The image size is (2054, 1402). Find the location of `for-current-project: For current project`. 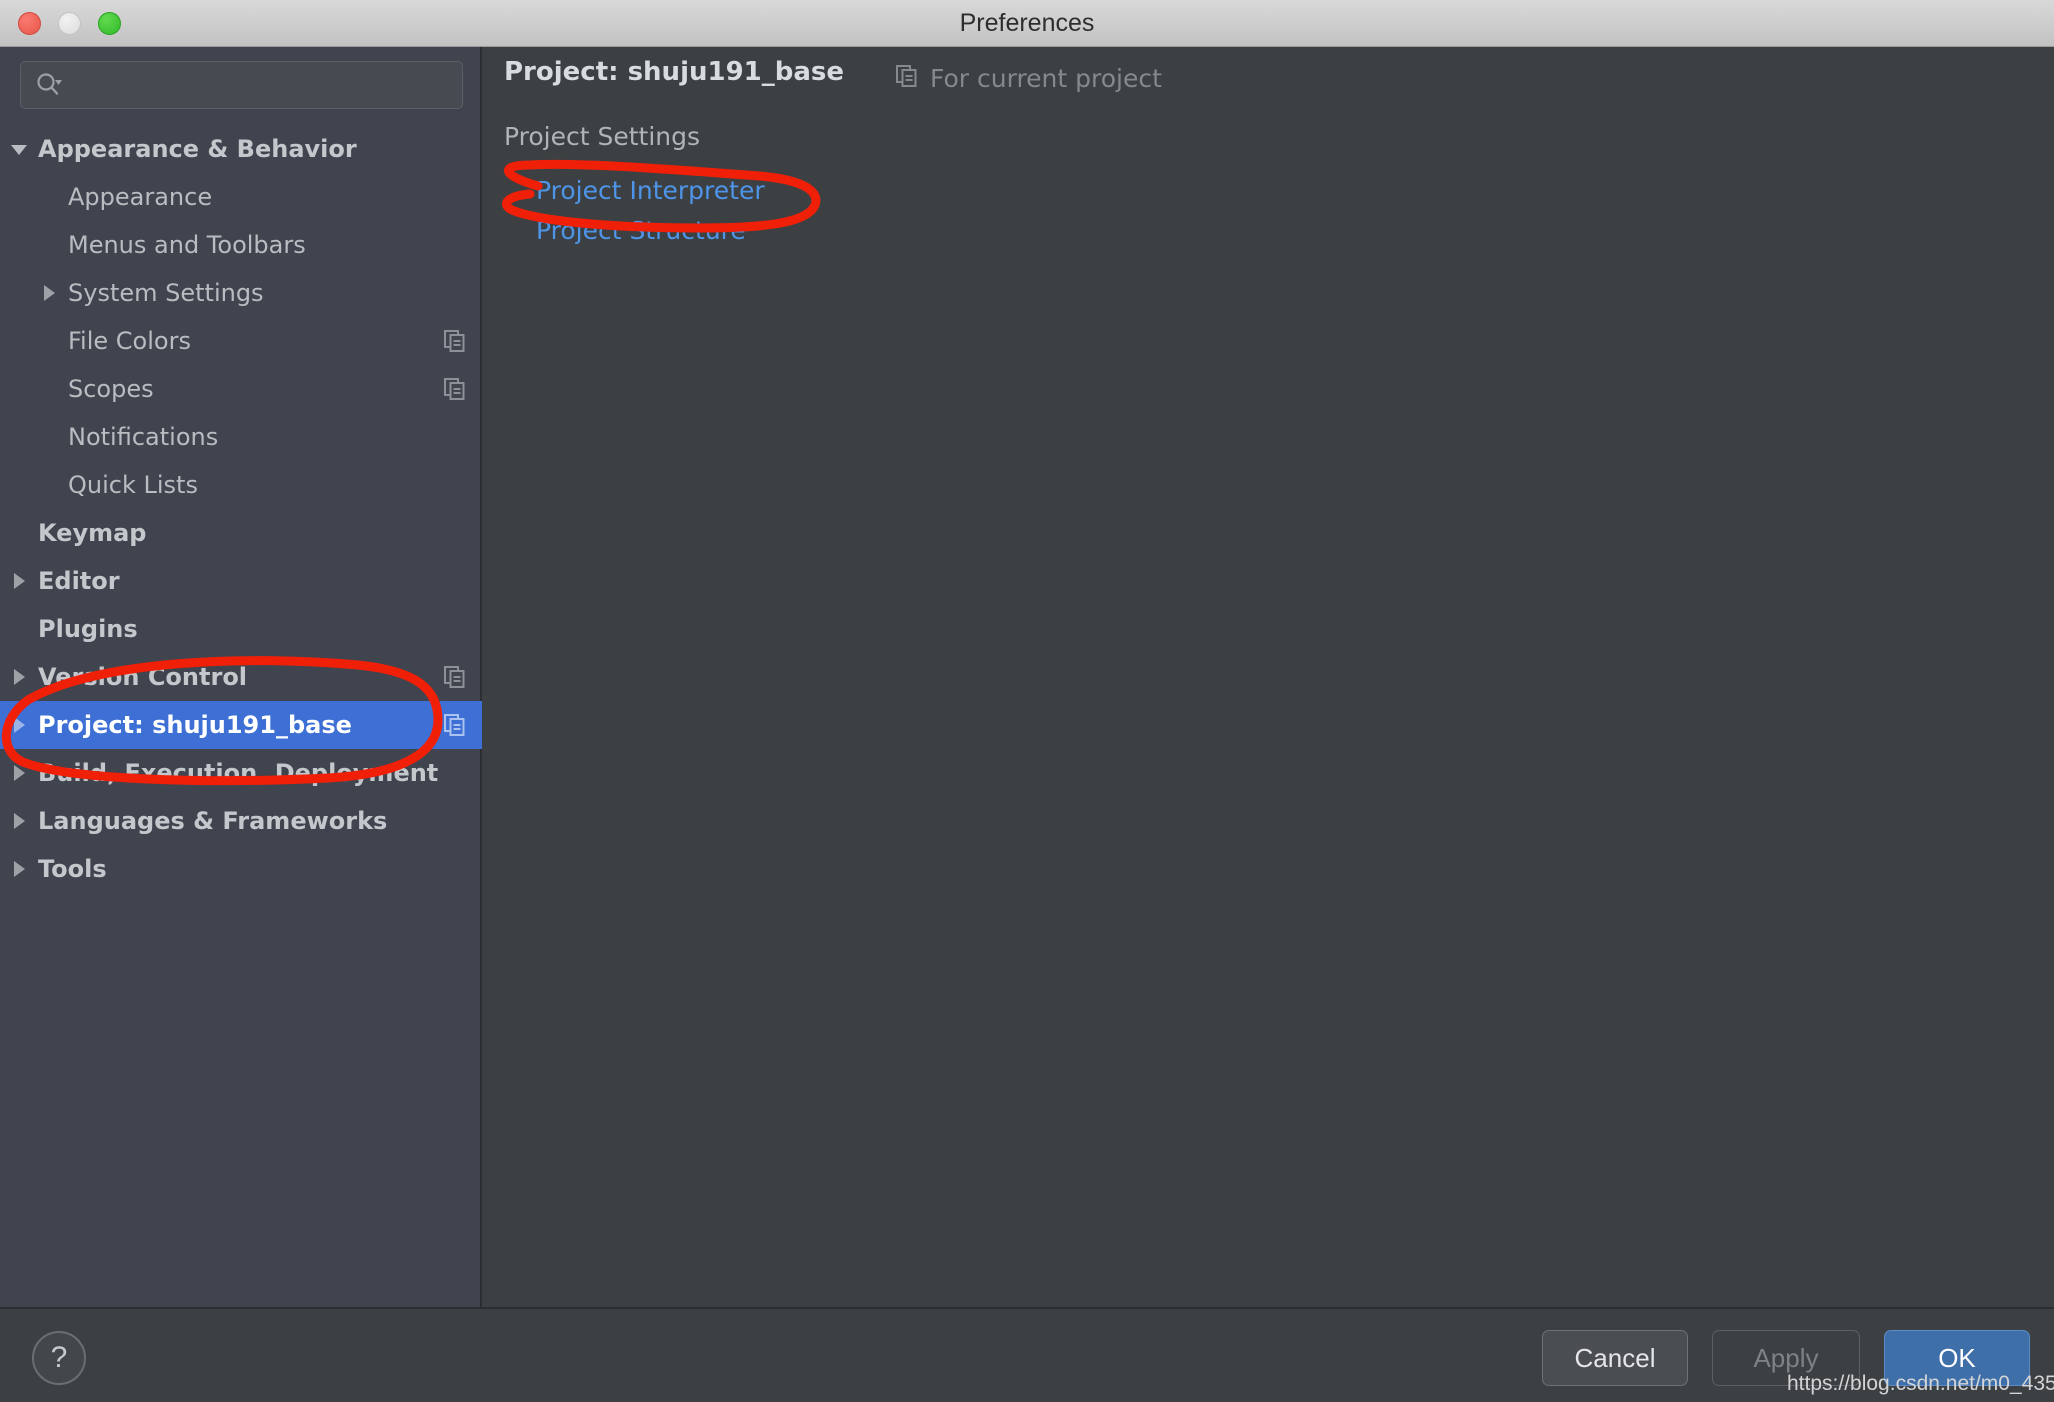

for-current-project: For current project is located at coordinates (1028, 78).